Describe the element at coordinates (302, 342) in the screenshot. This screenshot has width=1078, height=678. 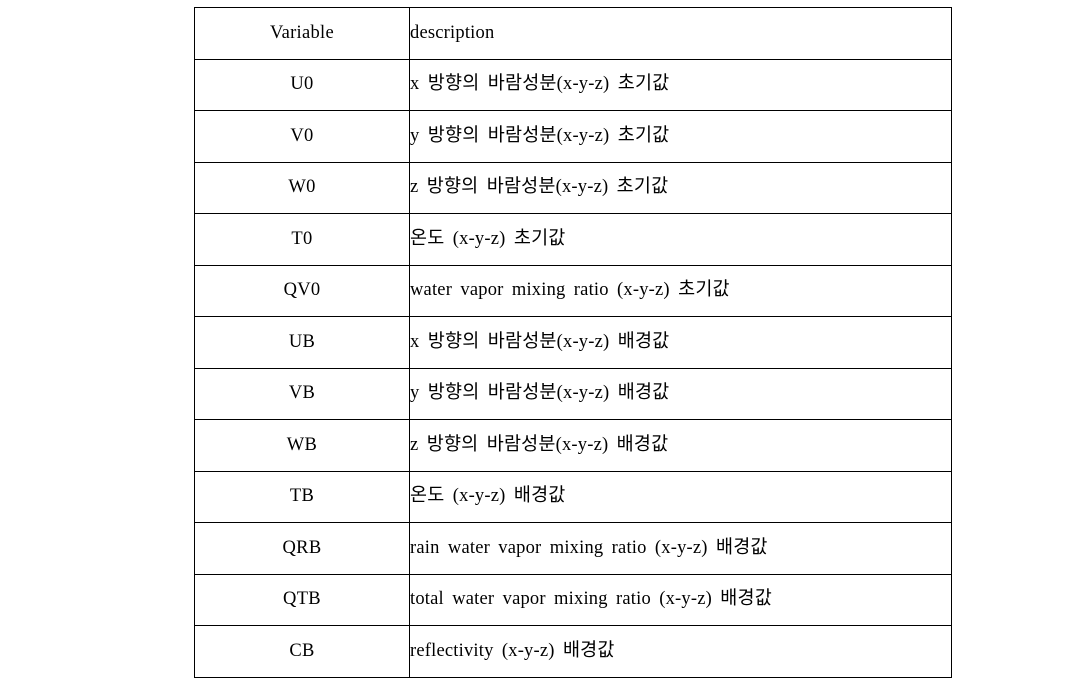
I see `cell-variable-name: UB` at that location.